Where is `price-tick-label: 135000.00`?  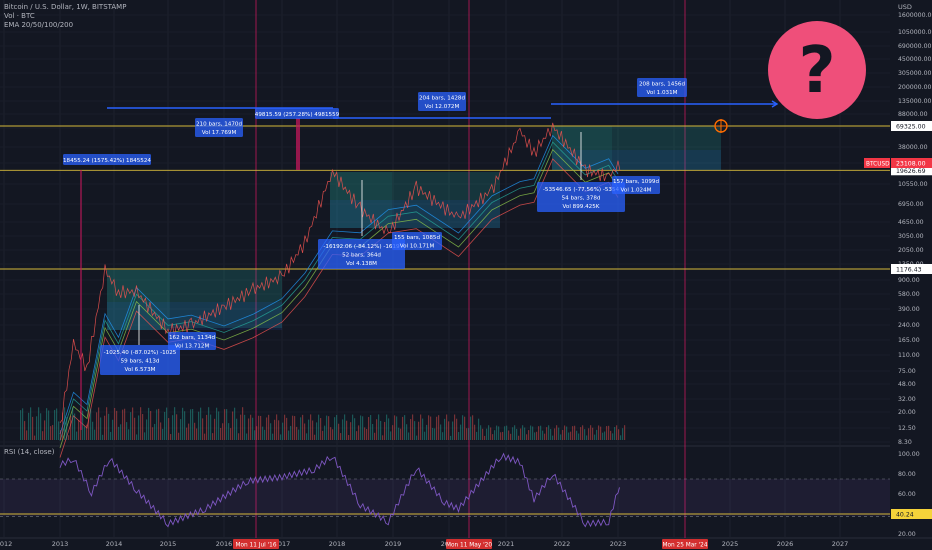 price-tick-label: 135000.00 is located at coordinates (915, 101).